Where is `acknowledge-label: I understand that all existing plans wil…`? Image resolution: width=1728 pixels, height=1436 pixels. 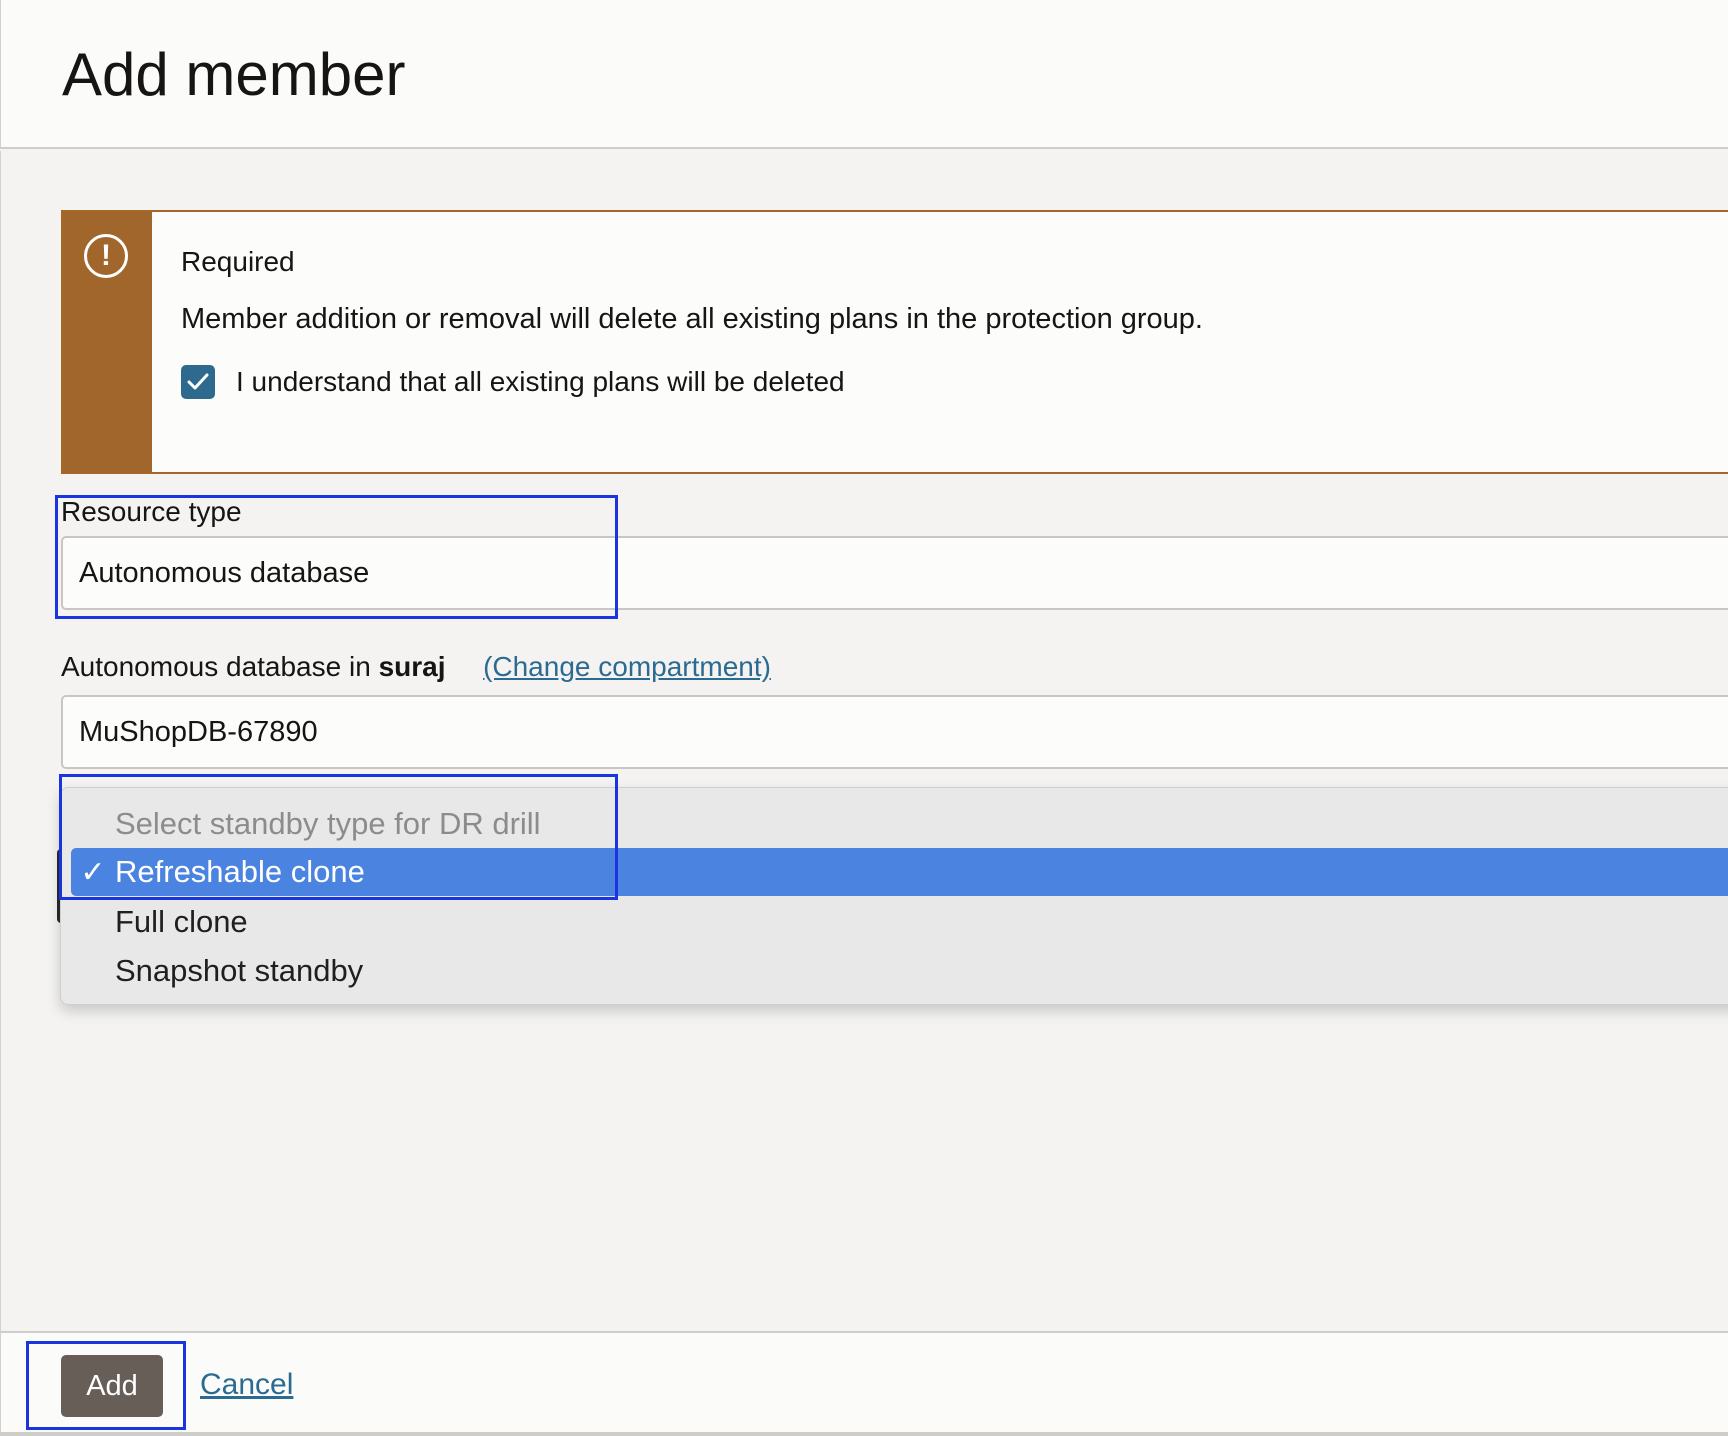
acknowledge-label: I understand that all existing plans wil… is located at coordinates (540, 381).